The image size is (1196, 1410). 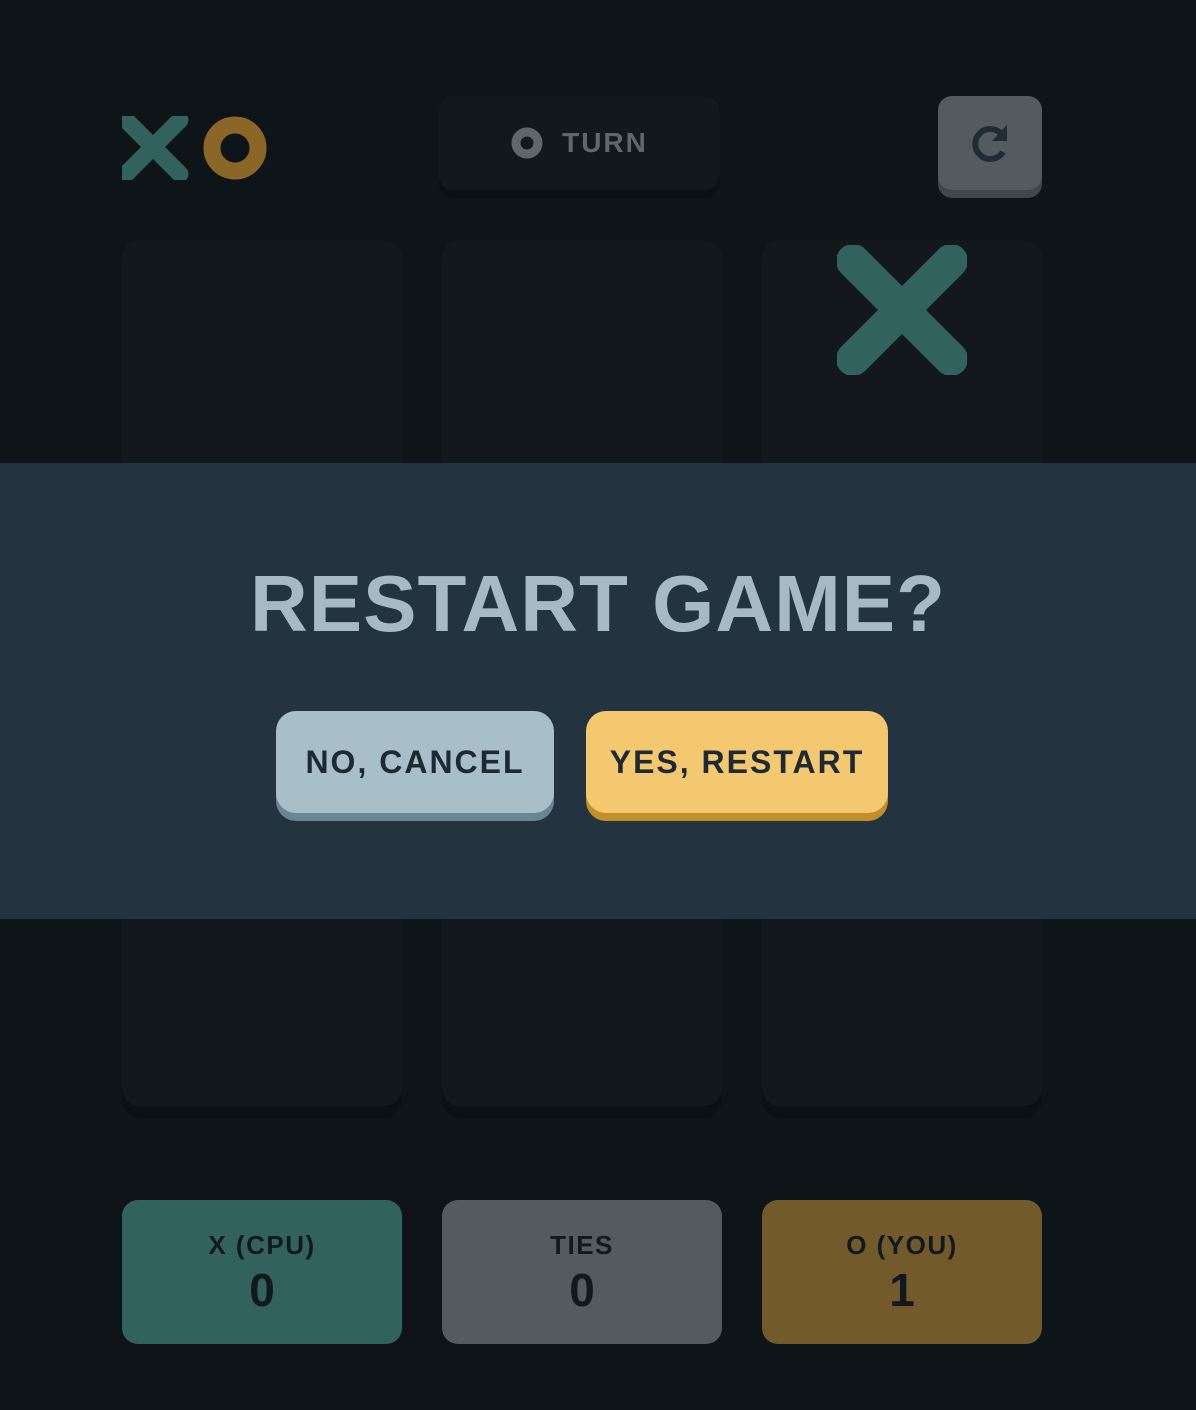 I want to click on restart-arrow-icon, so click(x=989, y=143).